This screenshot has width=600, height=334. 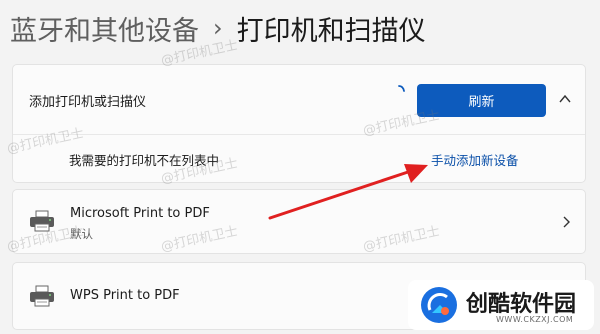 I want to click on chevron-right-icon, so click(x=566, y=222).